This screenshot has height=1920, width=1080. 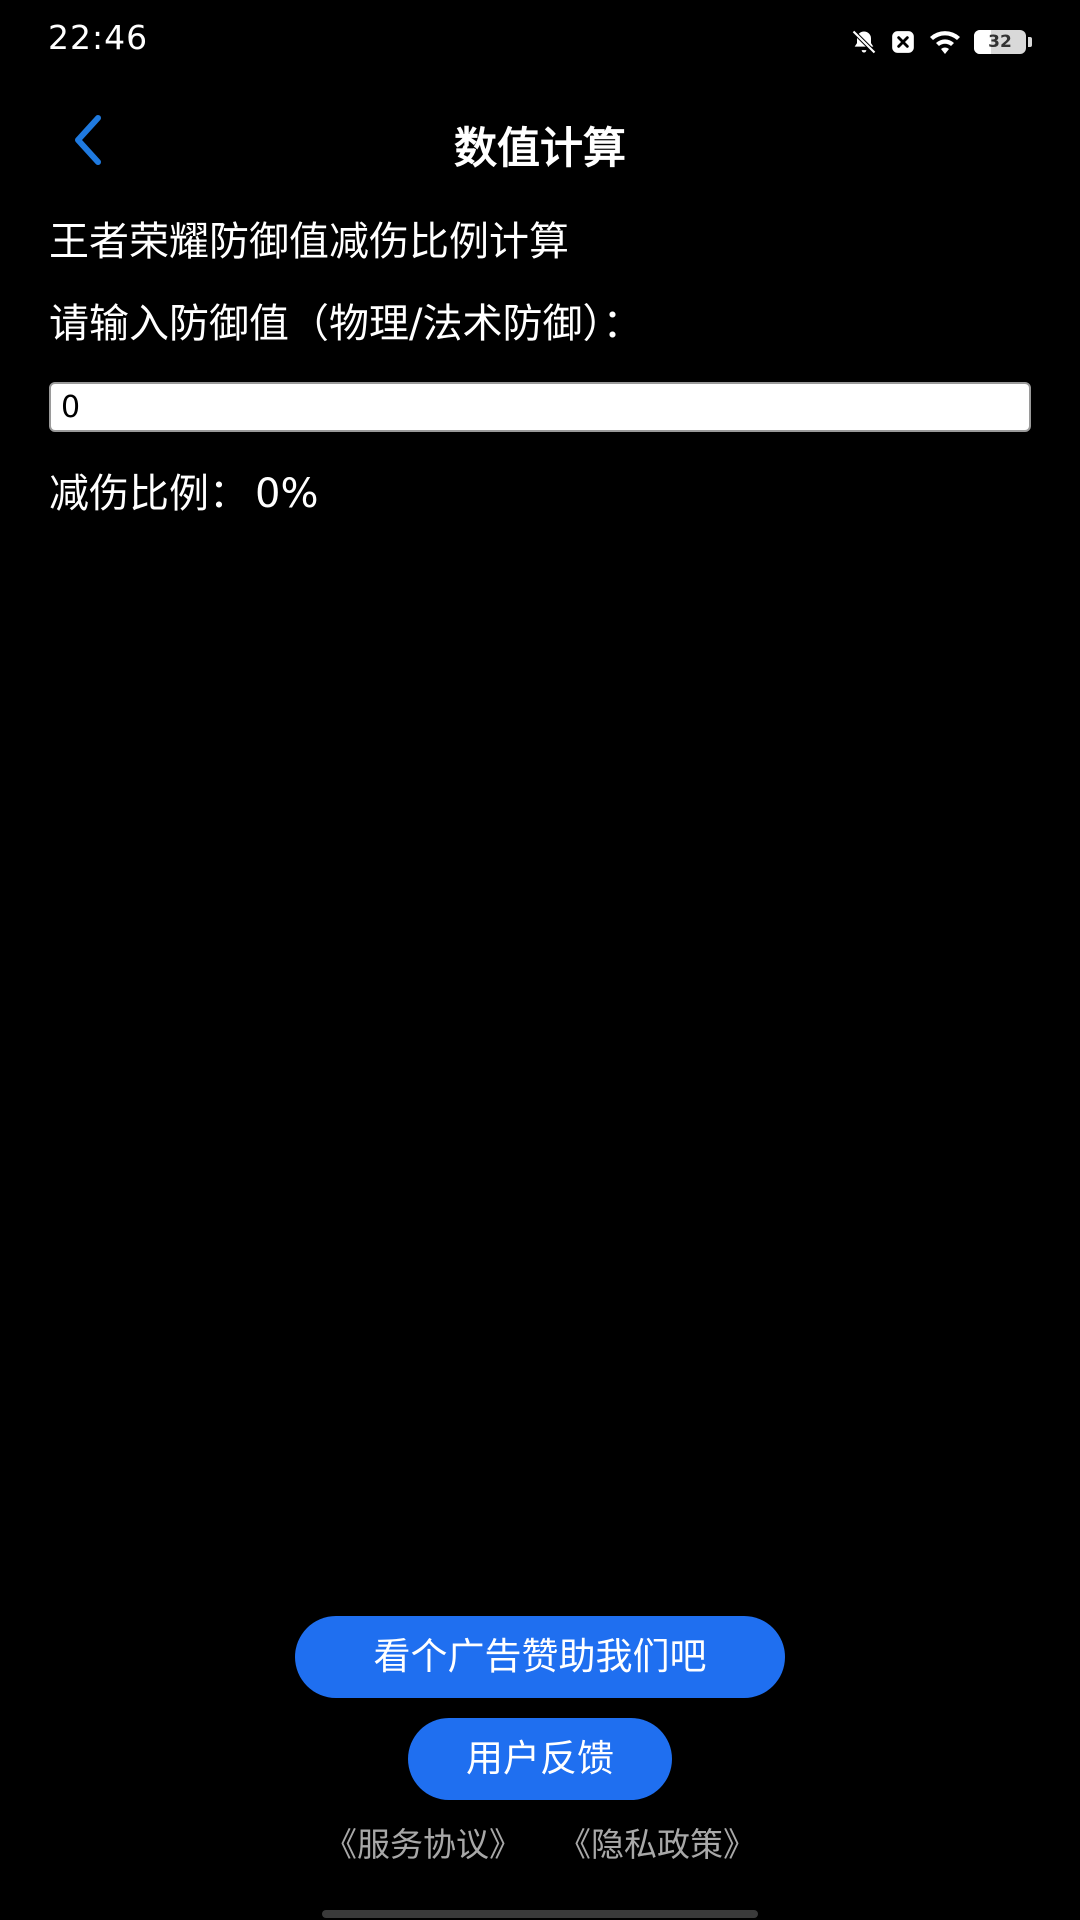 What do you see at coordinates (540, 1657) in the screenshot?
I see `watch-ad-button: 看个广告赞助我们吧` at bounding box center [540, 1657].